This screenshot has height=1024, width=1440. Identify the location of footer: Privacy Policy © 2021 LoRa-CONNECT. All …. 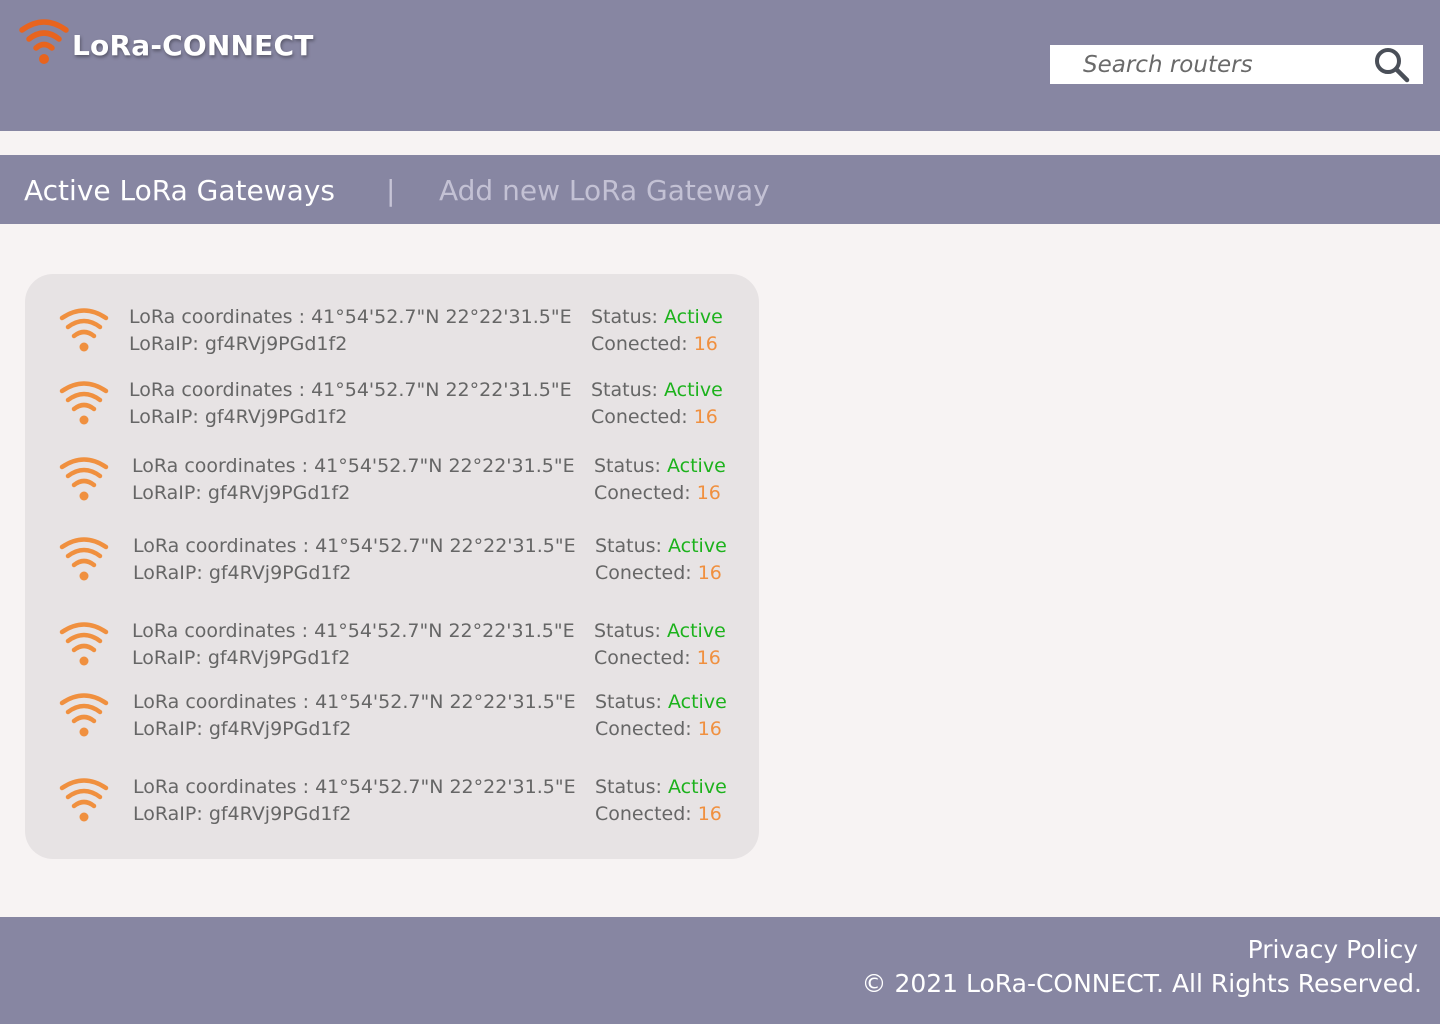
(720, 970).